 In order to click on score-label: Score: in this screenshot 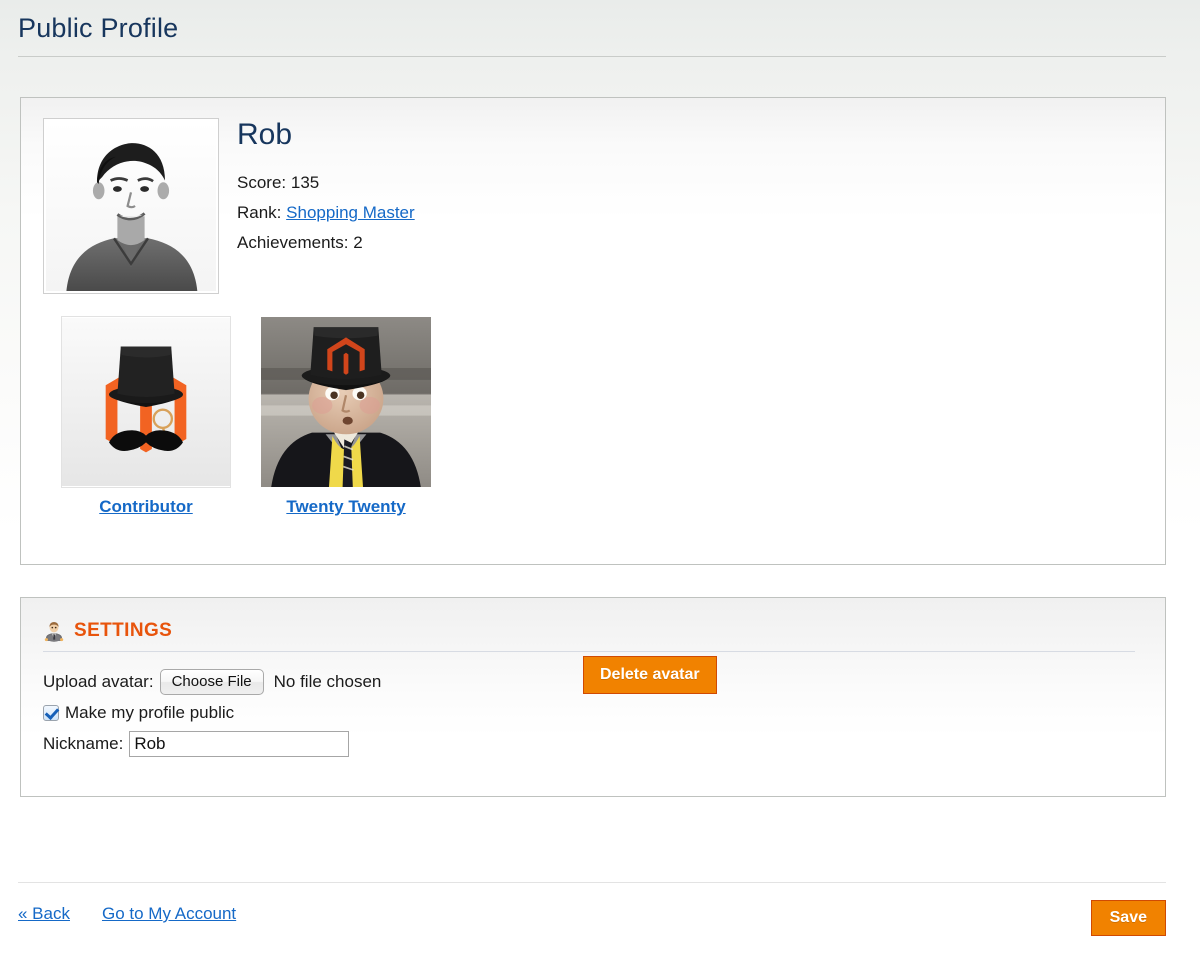, I will do `click(262, 183)`.